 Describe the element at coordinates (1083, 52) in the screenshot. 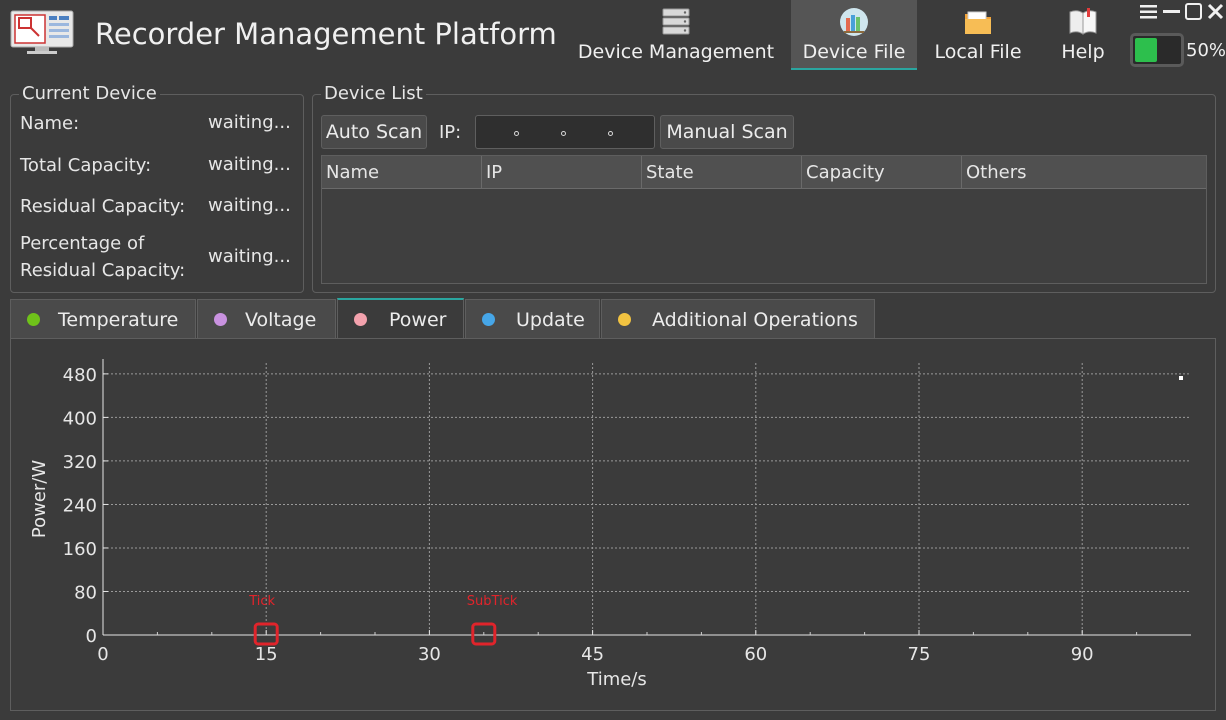

I see `nav-label: Help` at that location.